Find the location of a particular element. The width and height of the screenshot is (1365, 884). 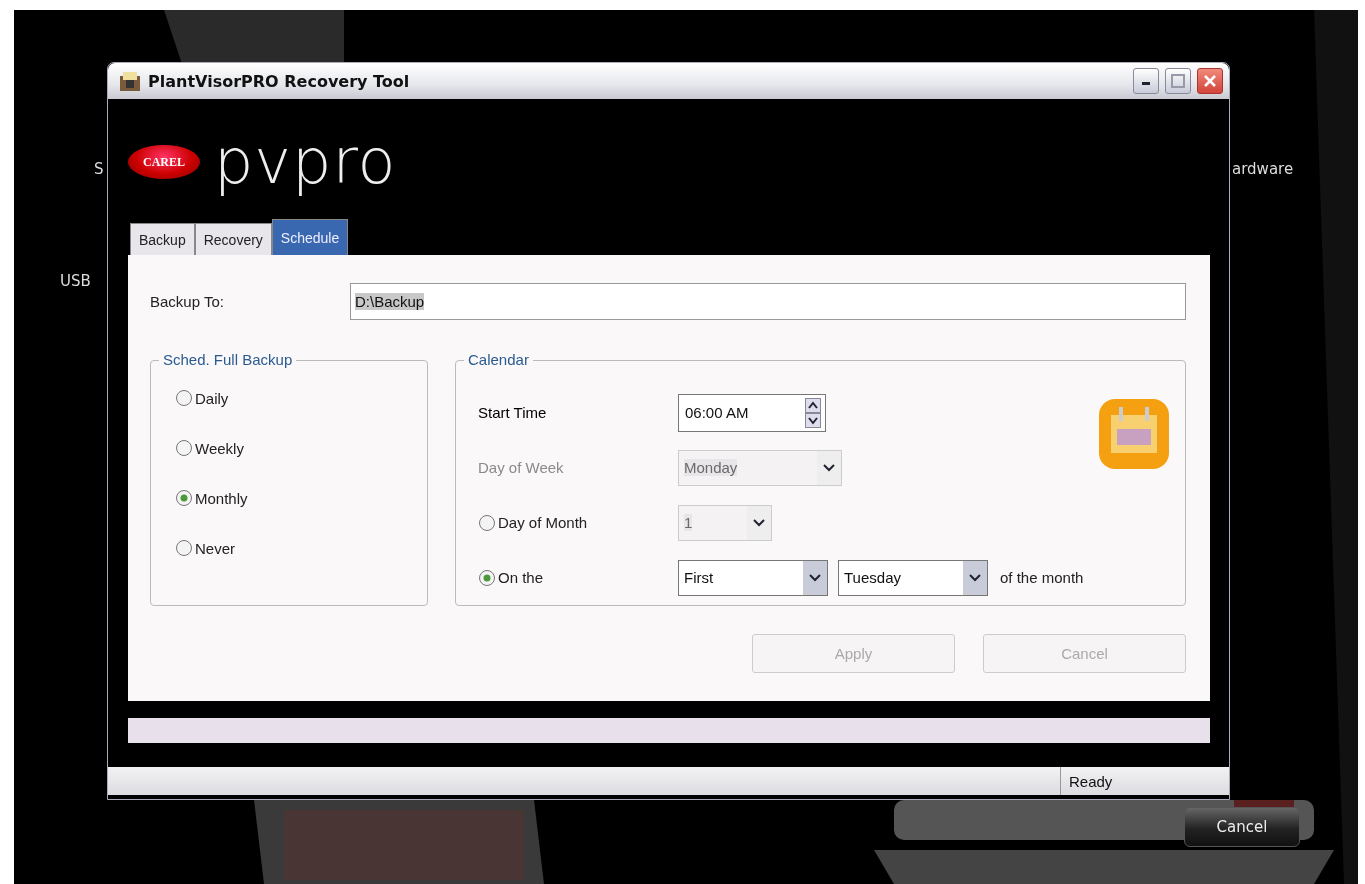

group-title: Calendar is located at coordinates (498, 359).